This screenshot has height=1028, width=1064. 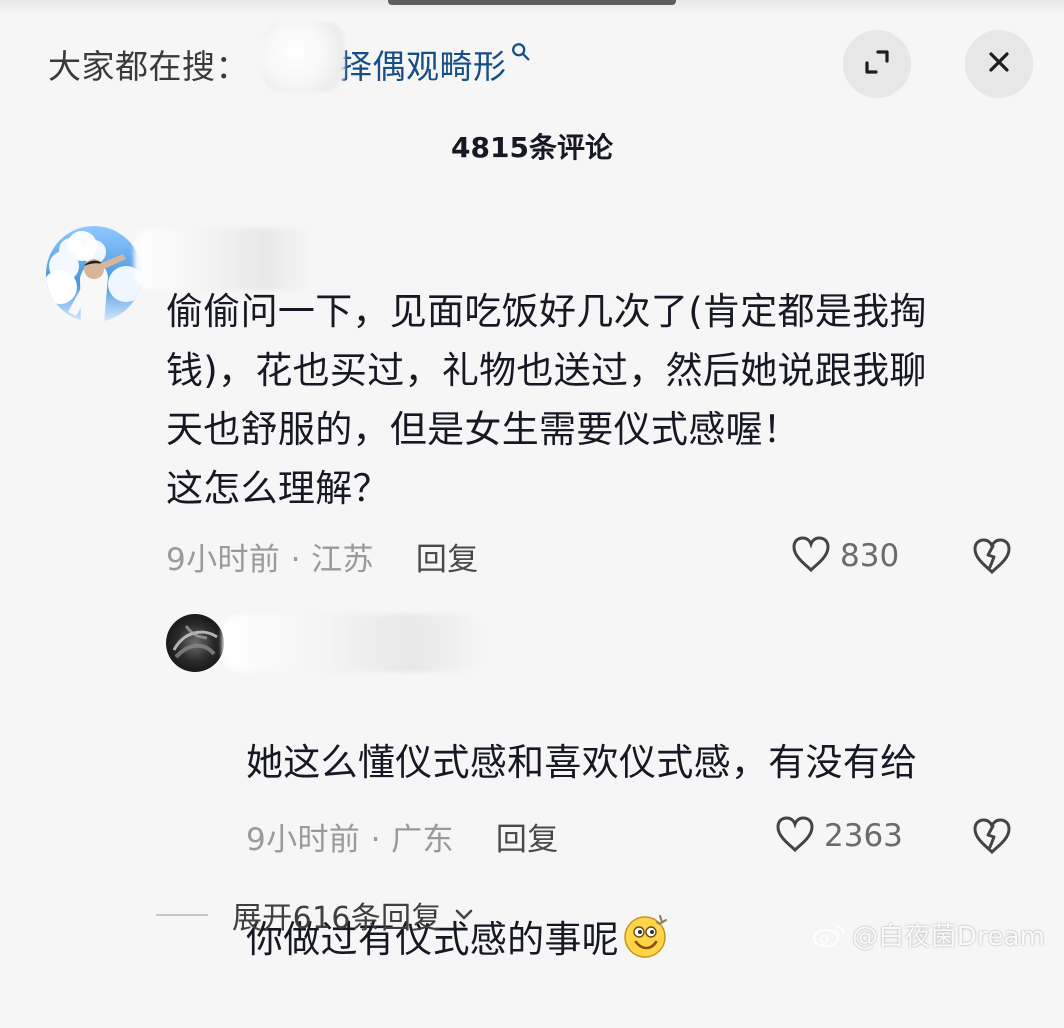 I want to click on time-location: 9小时前 · 江苏, so click(x=270, y=559).